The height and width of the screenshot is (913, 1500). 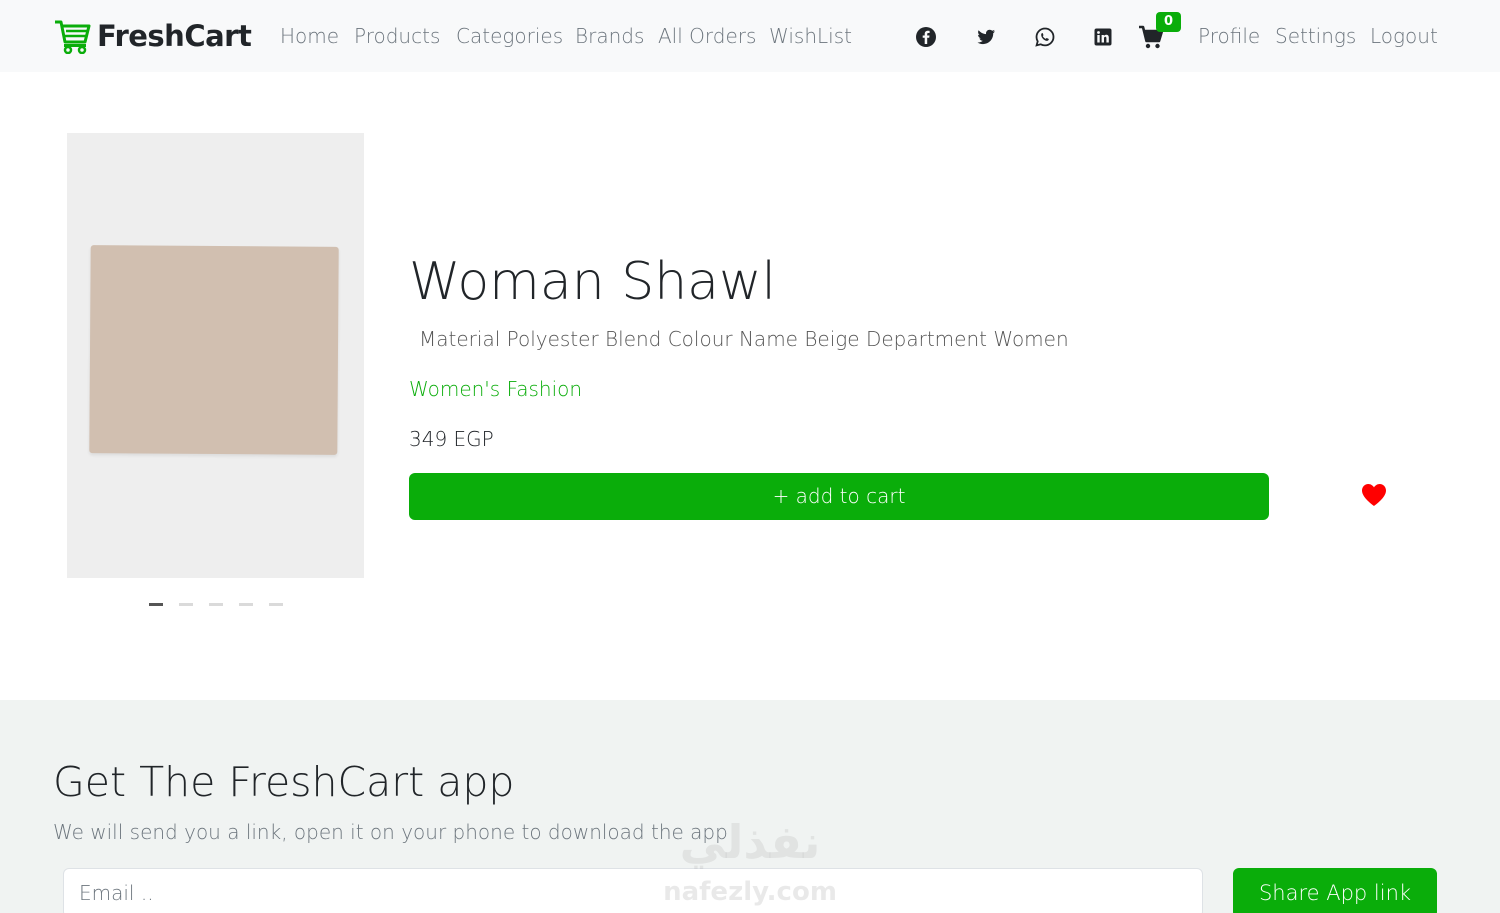 I want to click on product-price: 349 EGP, so click(x=451, y=439).